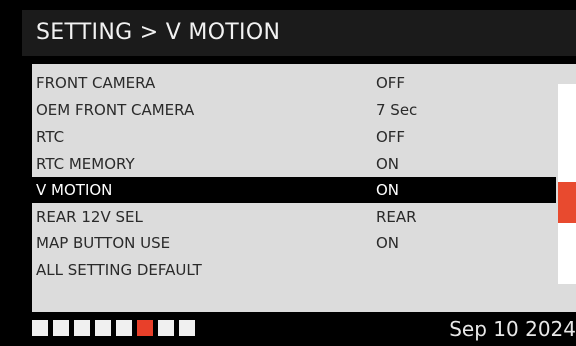 This screenshot has width=576, height=346. I want to click on page-title: SETTING > V MOTION, so click(299, 33).